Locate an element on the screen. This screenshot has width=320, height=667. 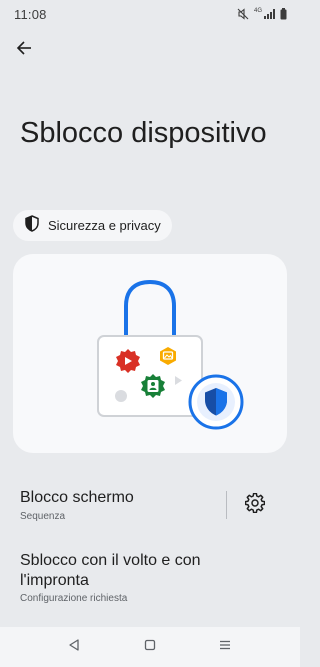
mute-icon is located at coordinates (243, 14).